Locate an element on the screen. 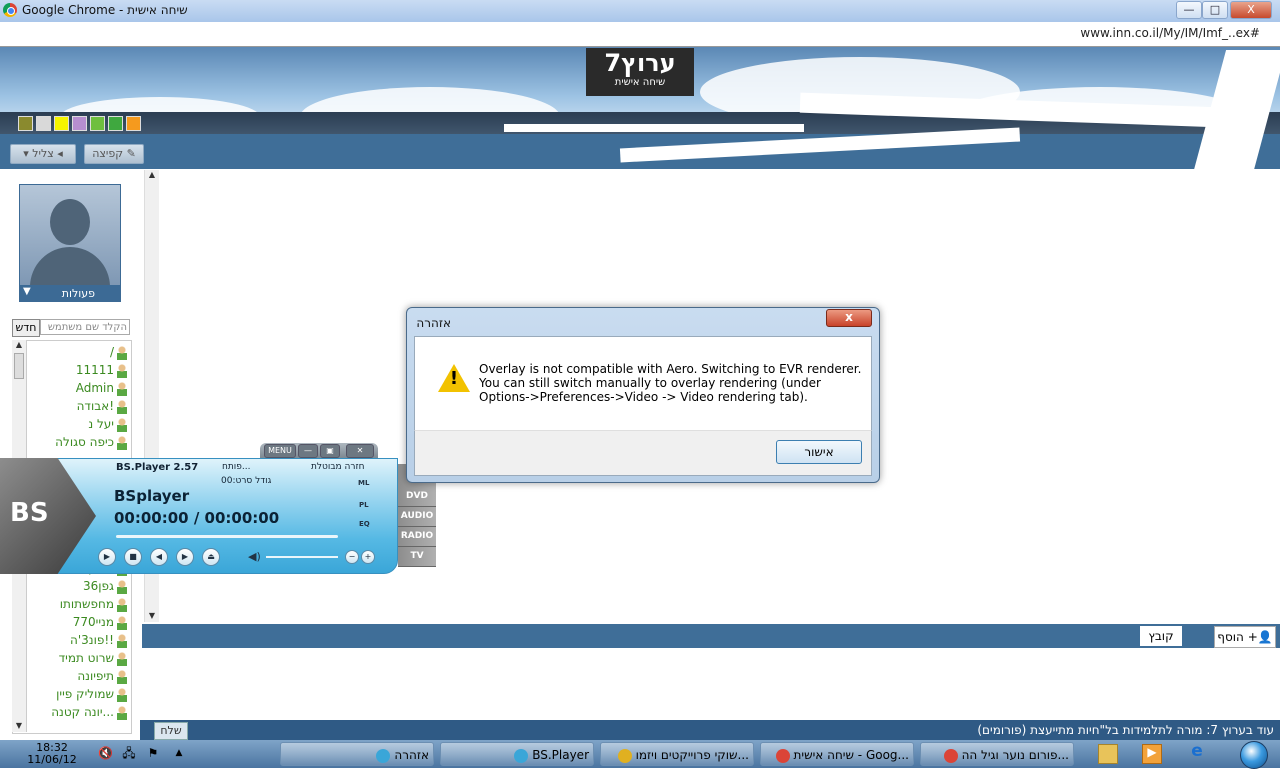 The image size is (1280, 769). folder-icon is located at coordinates (1108, 754).